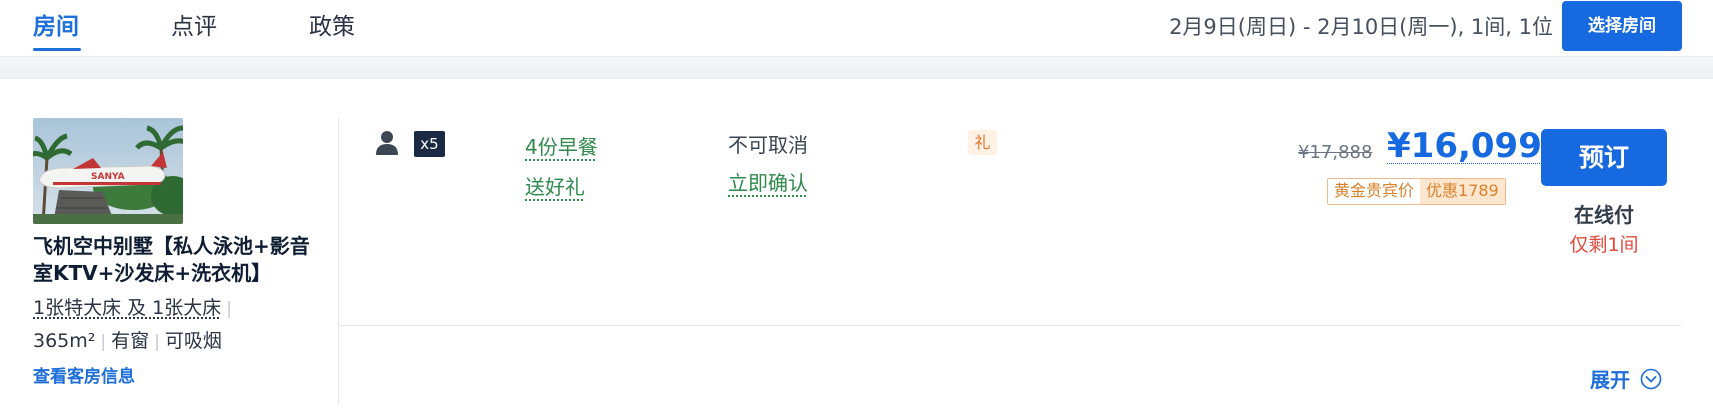  Describe the element at coordinates (130, 341) in the screenshot. I see `window-info: 有窗` at that location.